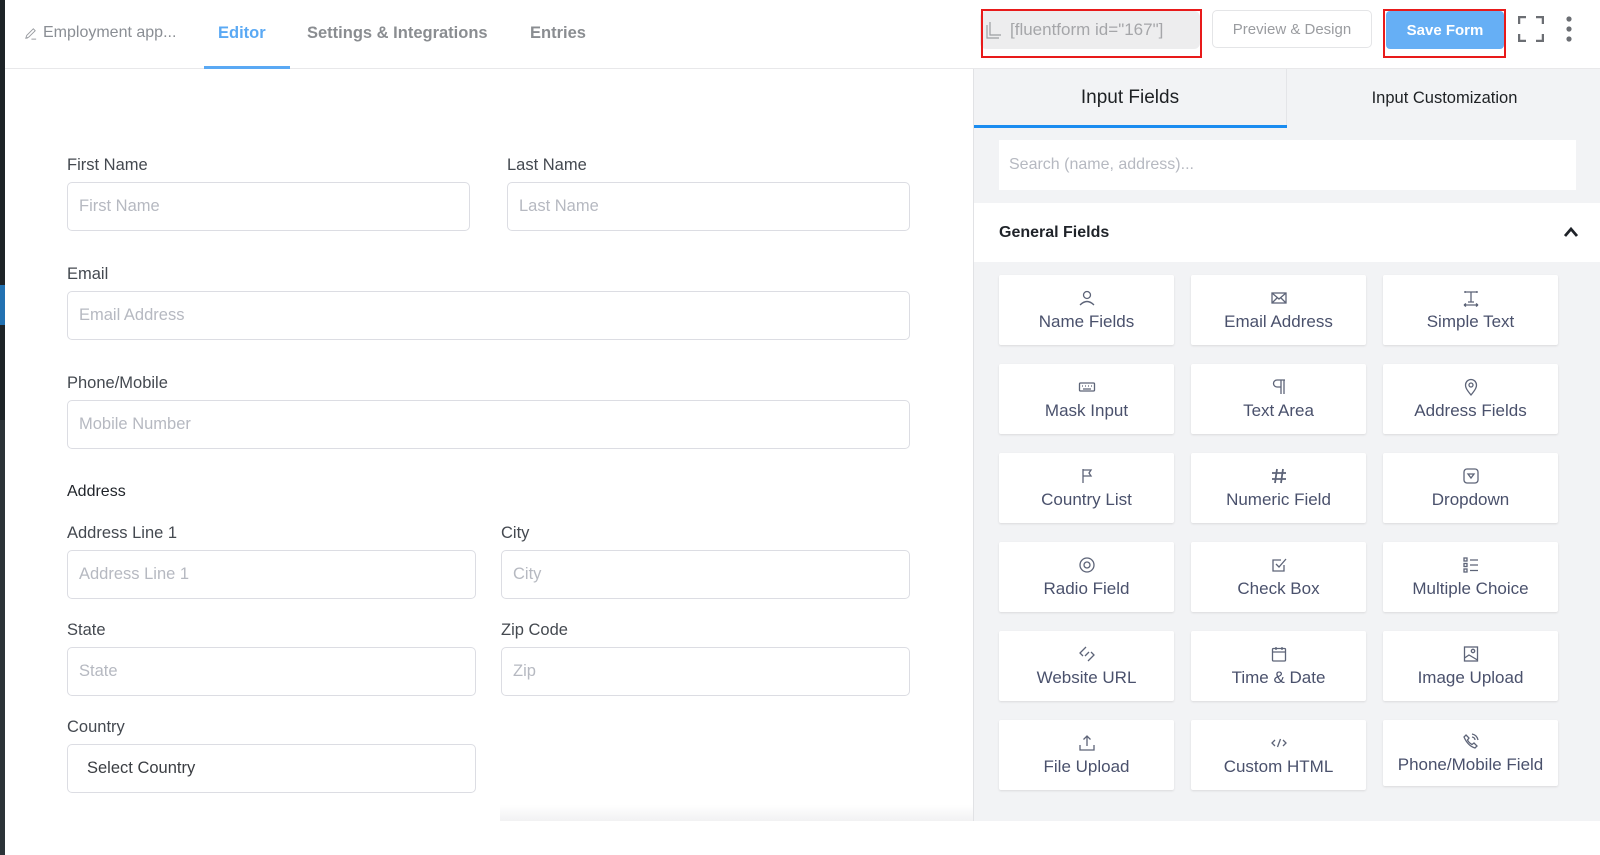  I want to click on canvas-bottom-shadow, so click(736, 813).